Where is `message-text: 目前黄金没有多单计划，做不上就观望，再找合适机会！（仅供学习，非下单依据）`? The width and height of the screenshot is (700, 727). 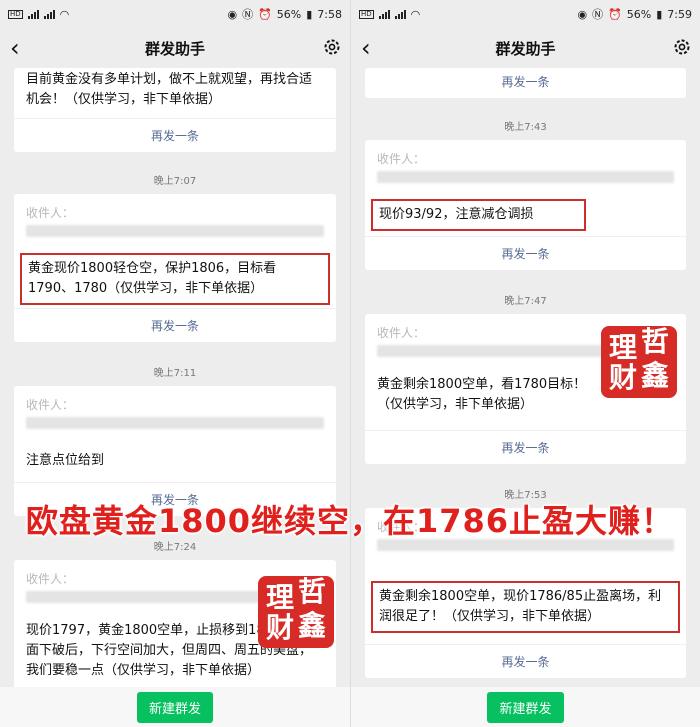
message-text: 目前黄金没有多单计划，做不上就观望，再找合适机会！（仅供学习，非下单依据） is located at coordinates (169, 89).